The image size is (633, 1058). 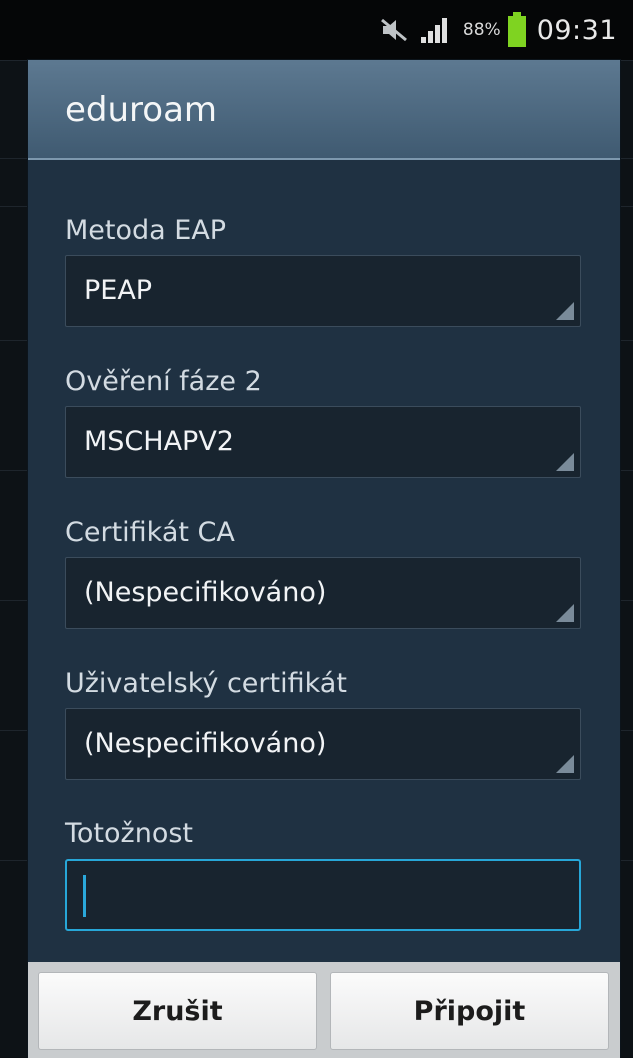 What do you see at coordinates (576, 30) in the screenshot?
I see `clock: 09:31` at bounding box center [576, 30].